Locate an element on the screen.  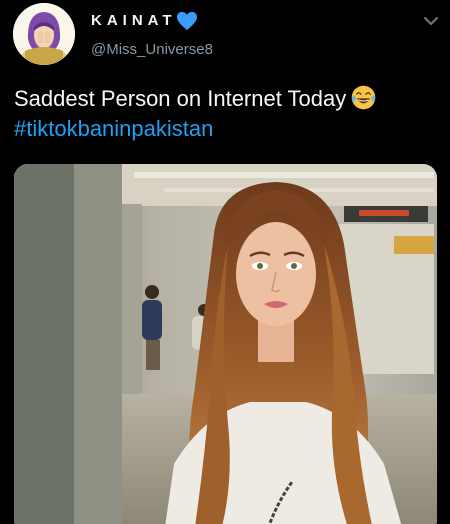
tweet-body: Saddest Person on Internet Today is located at coordinates (180, 98).